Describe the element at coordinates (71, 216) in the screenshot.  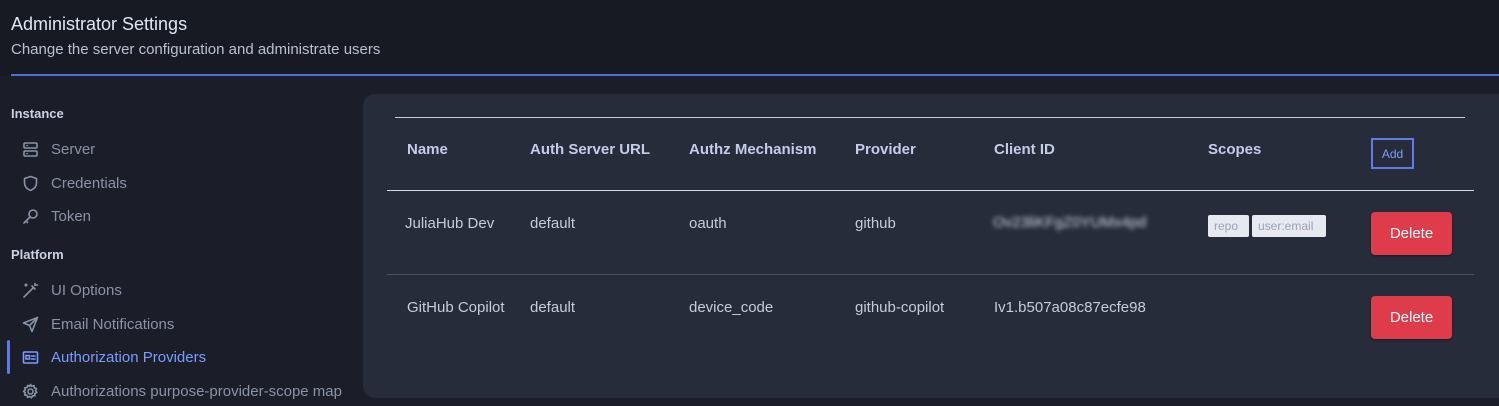
I see `sidebar-item-label: Token` at that location.